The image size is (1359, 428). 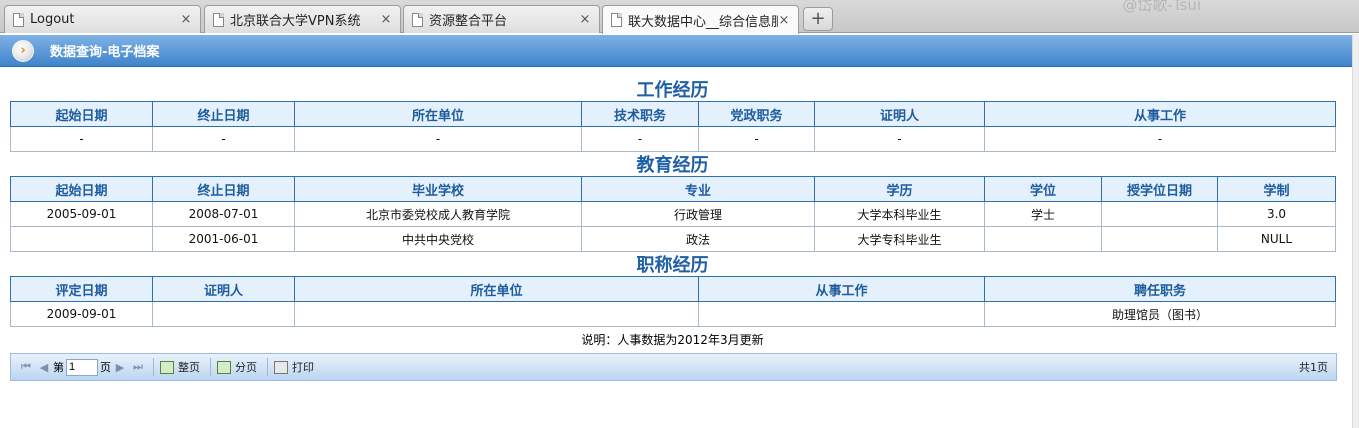 I want to click on page-suffix: 页, so click(x=105, y=367).